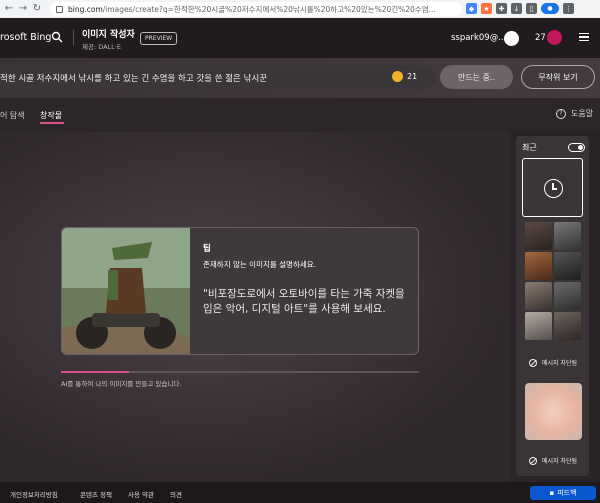 This screenshot has width=600, height=503. I want to click on kebab-menu-icon: ⋮, so click(568, 8).